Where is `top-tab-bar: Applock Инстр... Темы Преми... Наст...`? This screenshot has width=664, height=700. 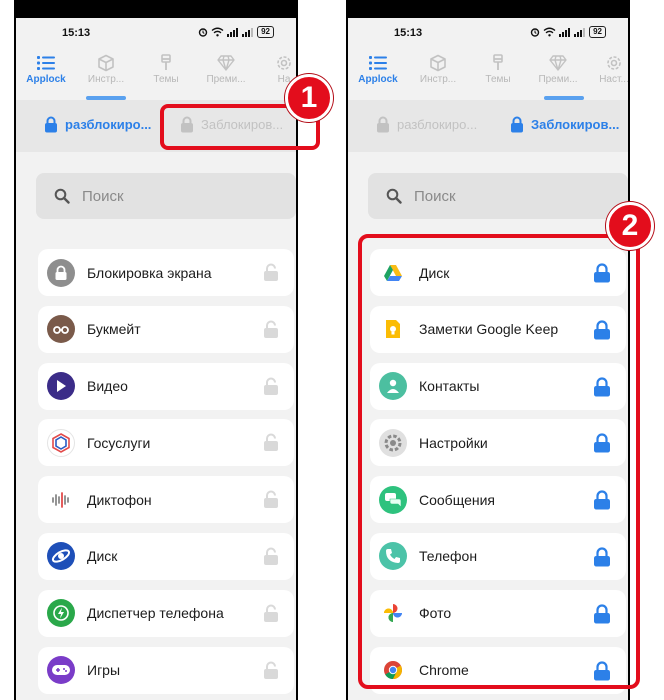
top-tab-bar: Applock Инстр... Темы Преми... Наст... is located at coordinates (488, 74).